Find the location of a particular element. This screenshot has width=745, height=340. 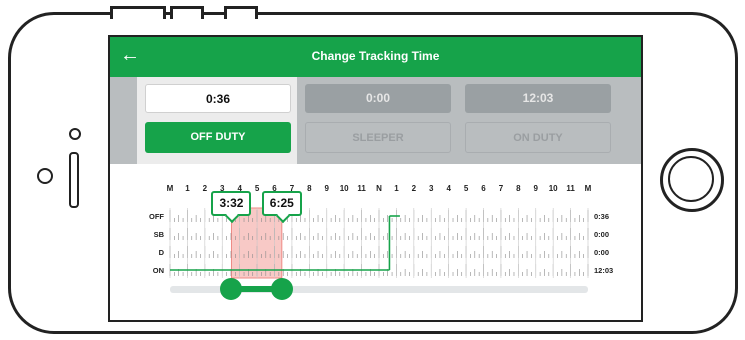

row-label: SB is located at coordinates (159, 234).